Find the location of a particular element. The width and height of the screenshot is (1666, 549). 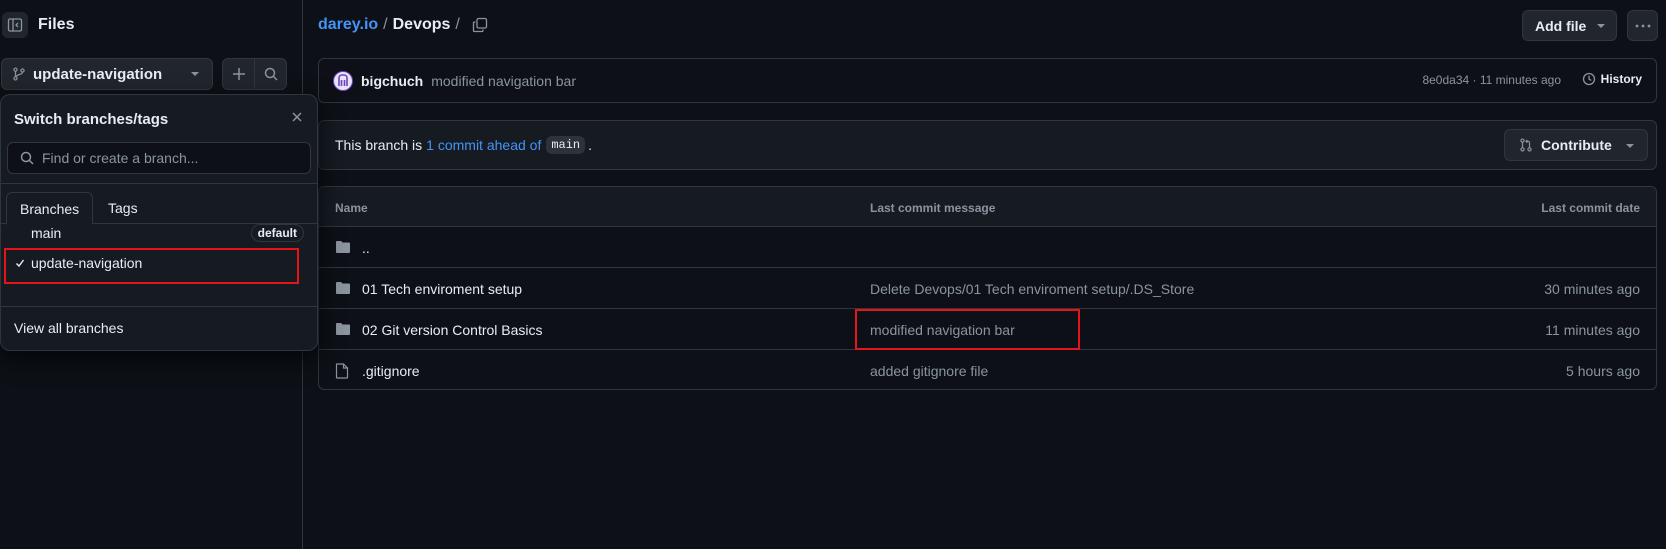

plus-icon is located at coordinates (238, 74).